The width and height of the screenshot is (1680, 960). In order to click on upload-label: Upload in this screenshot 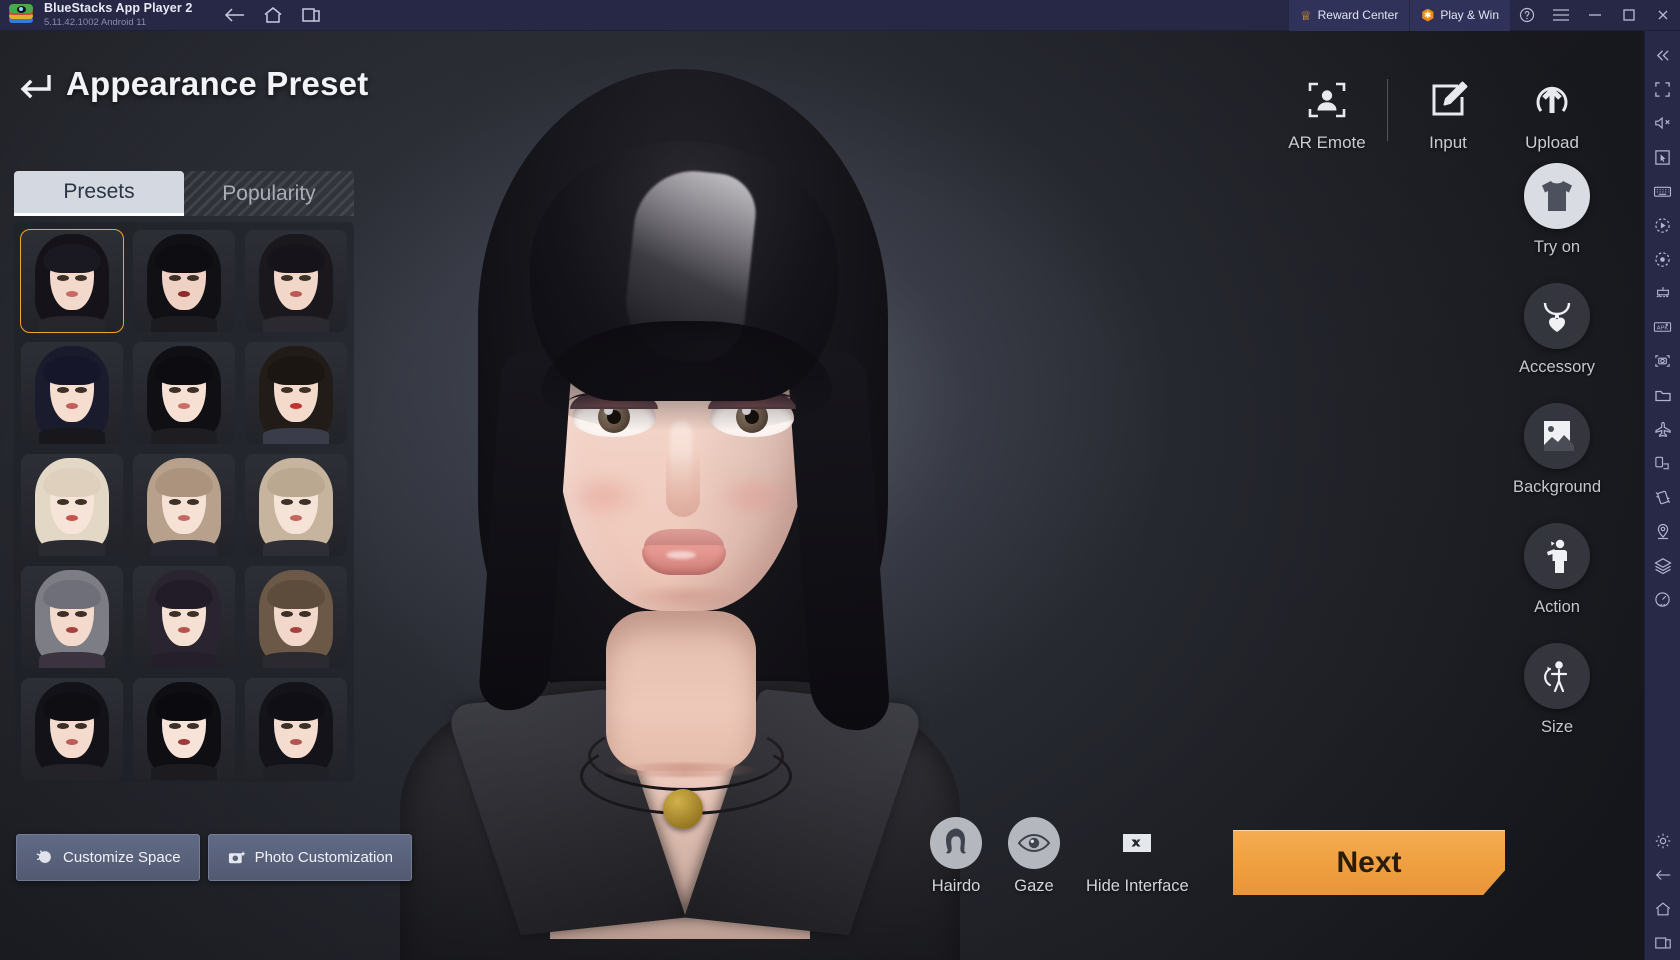, I will do `click(1552, 142)`.